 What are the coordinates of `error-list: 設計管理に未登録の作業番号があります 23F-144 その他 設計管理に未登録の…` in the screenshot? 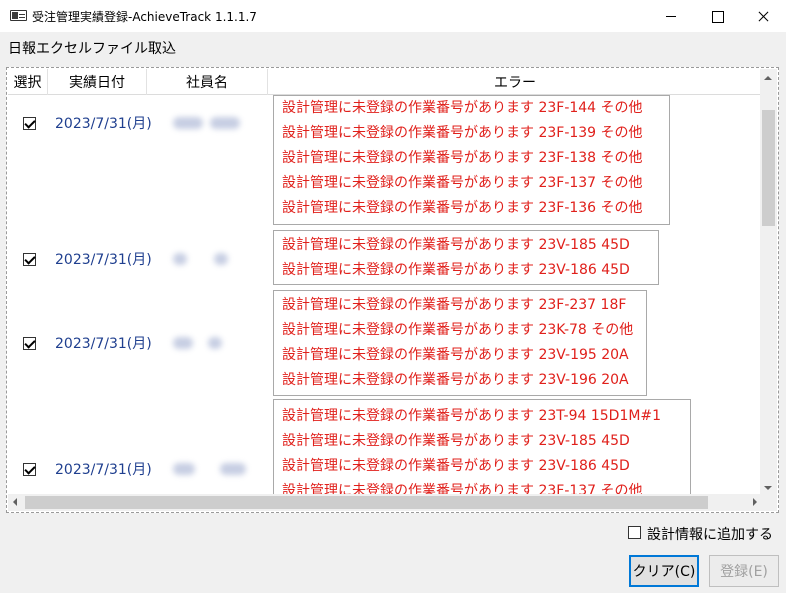 It's located at (471, 160).